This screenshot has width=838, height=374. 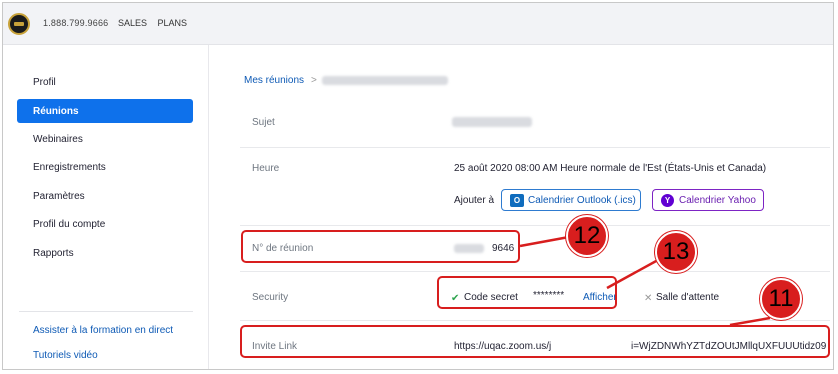 What do you see at coordinates (517, 200) in the screenshot?
I see `outlook-icon: O` at bounding box center [517, 200].